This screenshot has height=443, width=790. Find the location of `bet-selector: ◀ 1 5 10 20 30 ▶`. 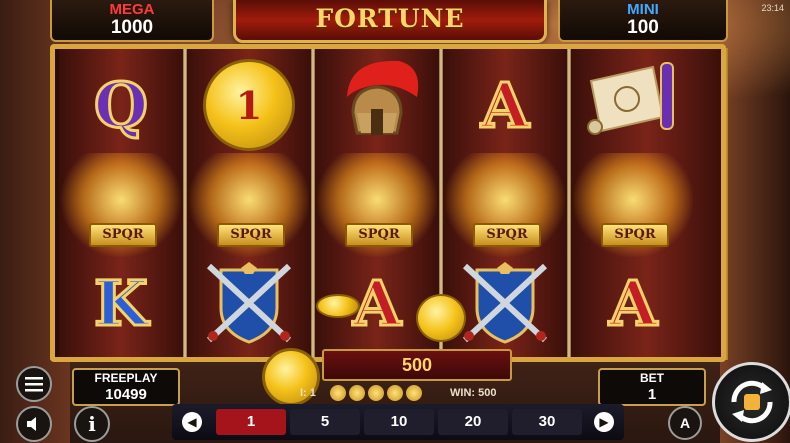

bet-selector: ◀ 1 5 10 20 30 ▶ is located at coordinates (398, 422).